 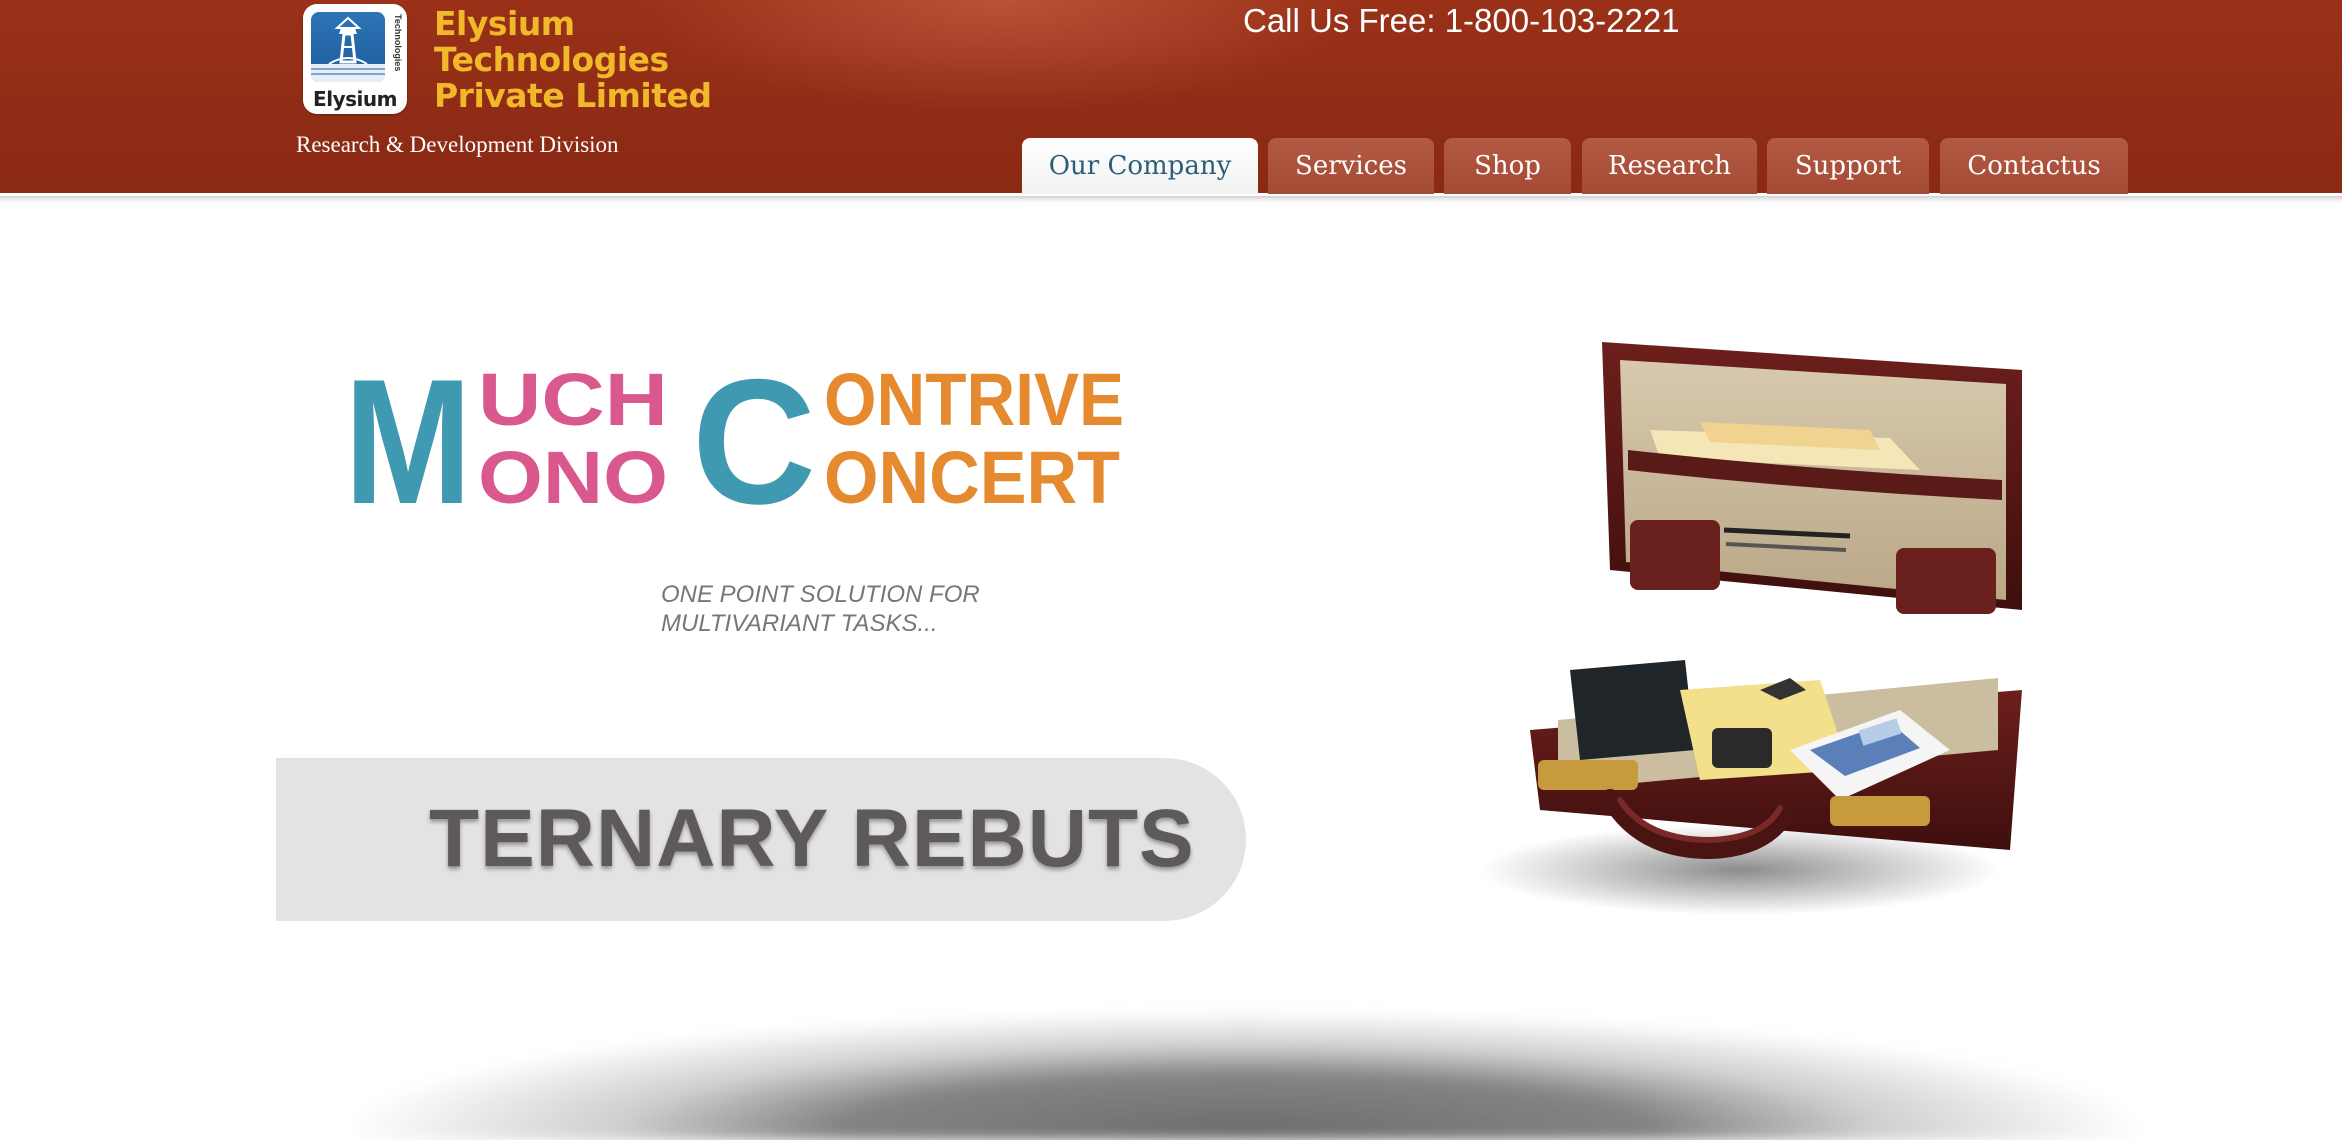 What do you see at coordinates (504, 23) in the screenshot?
I see `company-name-line: Elysium` at bounding box center [504, 23].